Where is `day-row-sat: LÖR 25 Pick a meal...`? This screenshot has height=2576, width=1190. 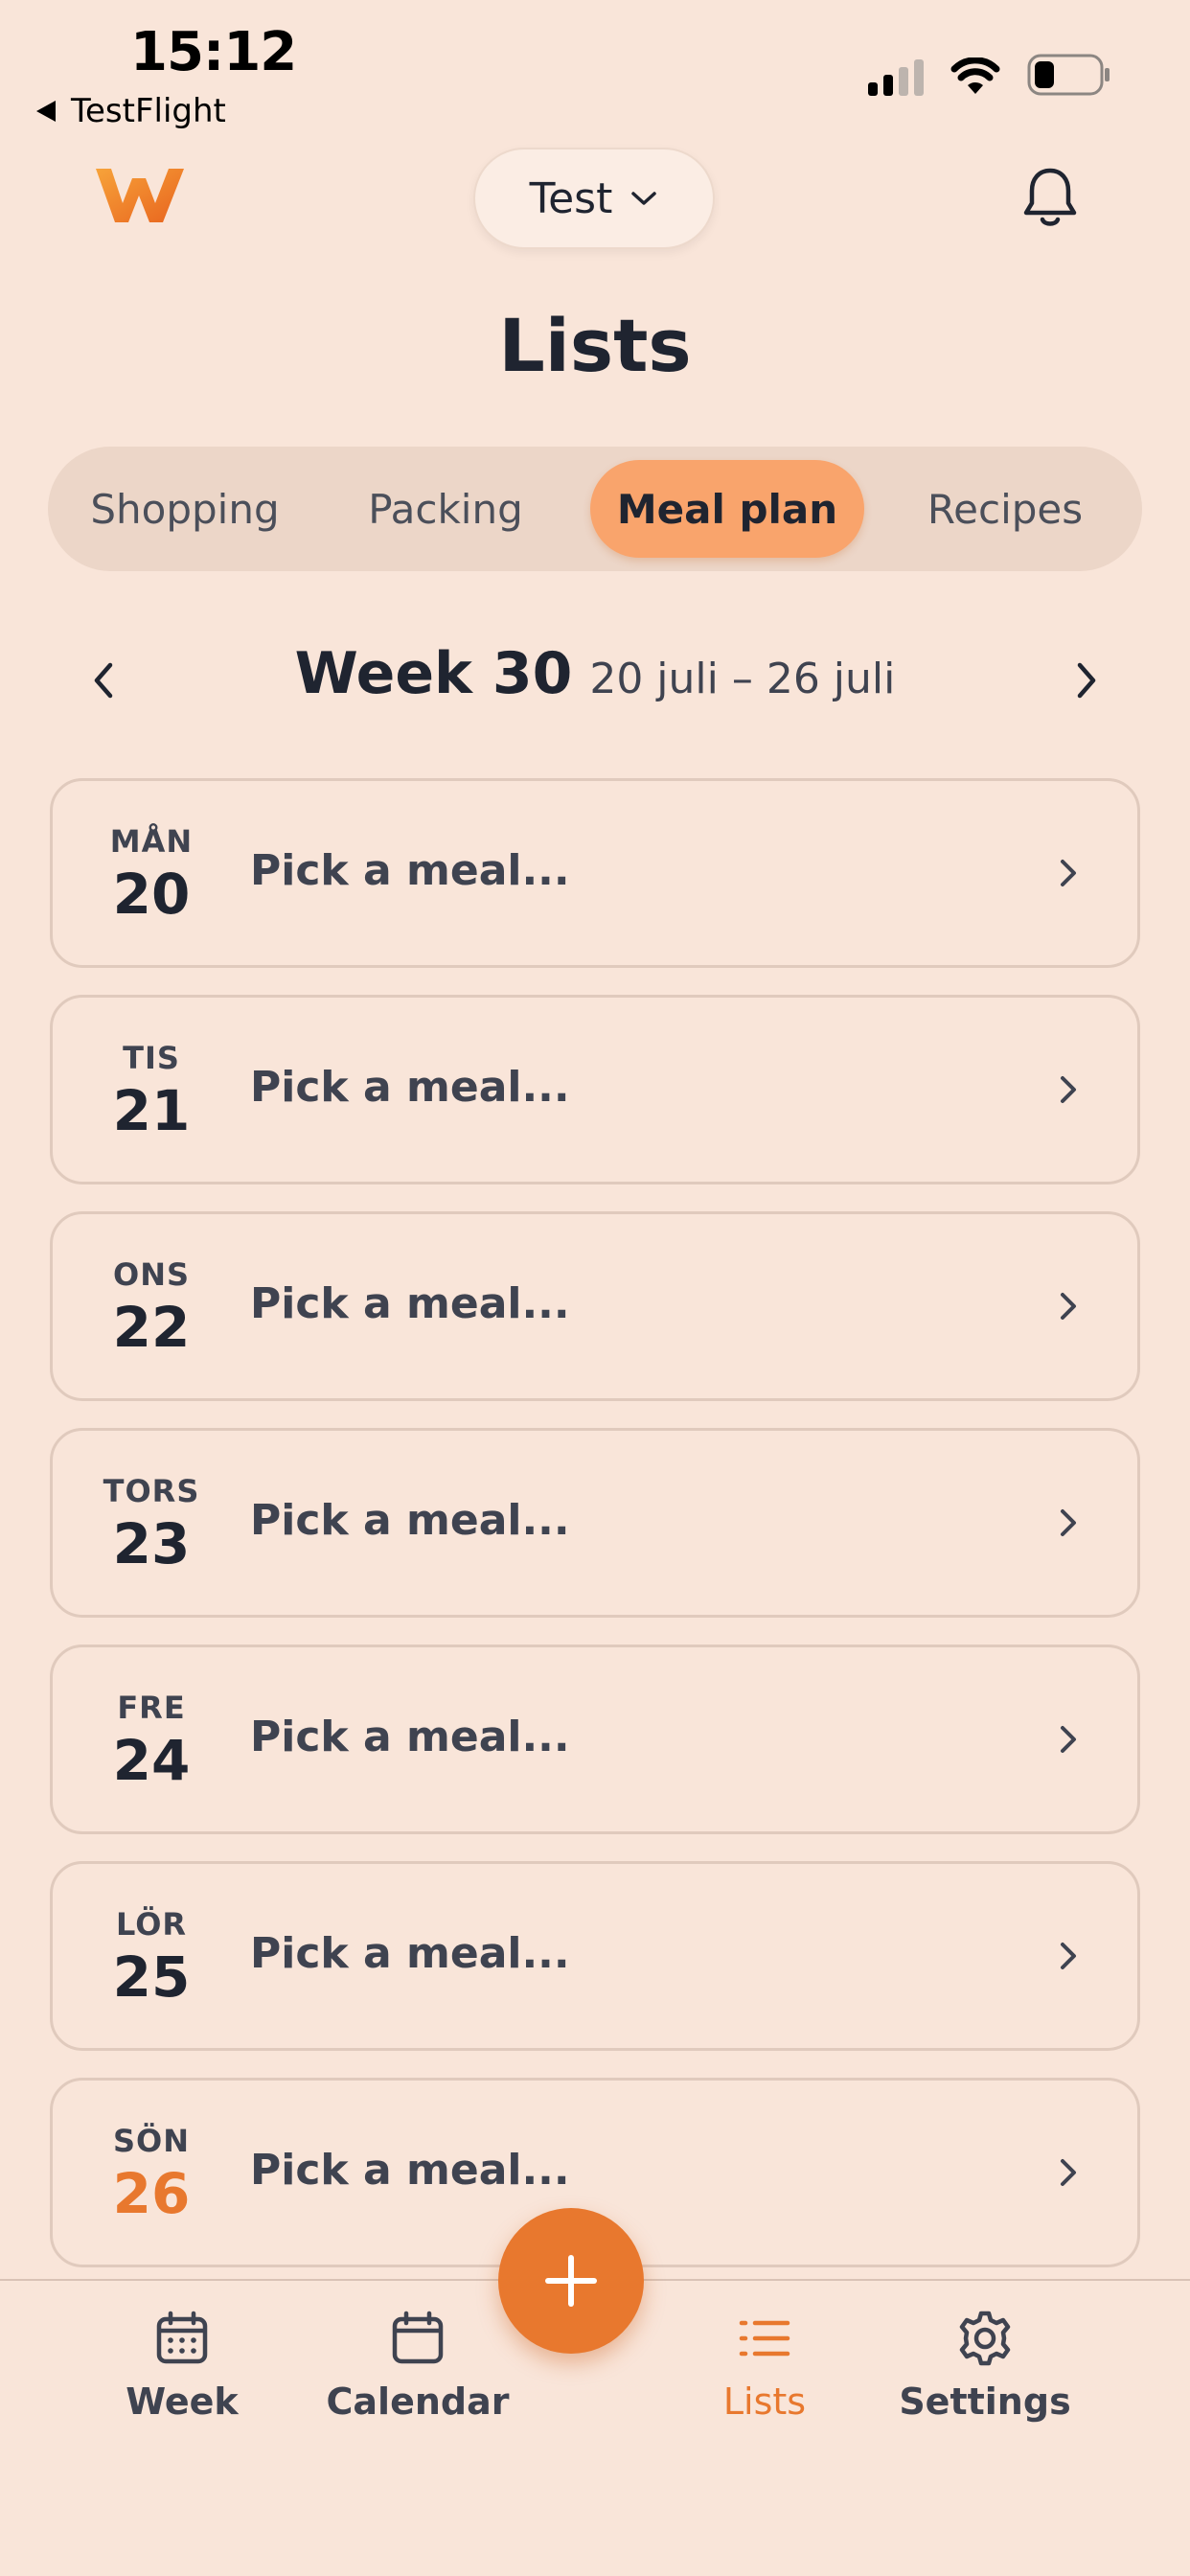
day-row-sat: LÖR 25 Pick a meal... is located at coordinates (595, 1956).